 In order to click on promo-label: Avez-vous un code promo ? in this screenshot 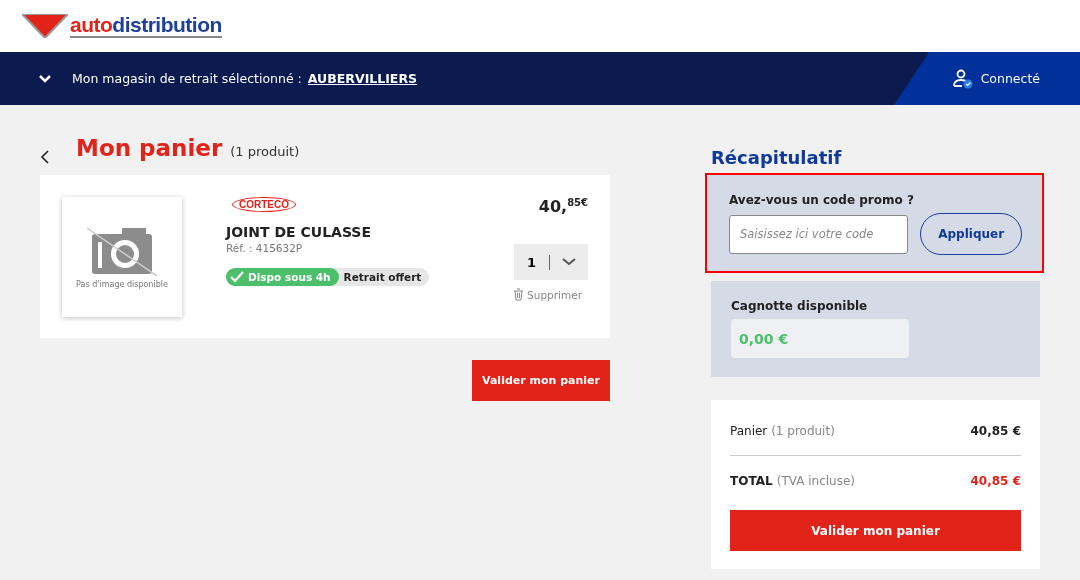, I will do `click(822, 200)`.